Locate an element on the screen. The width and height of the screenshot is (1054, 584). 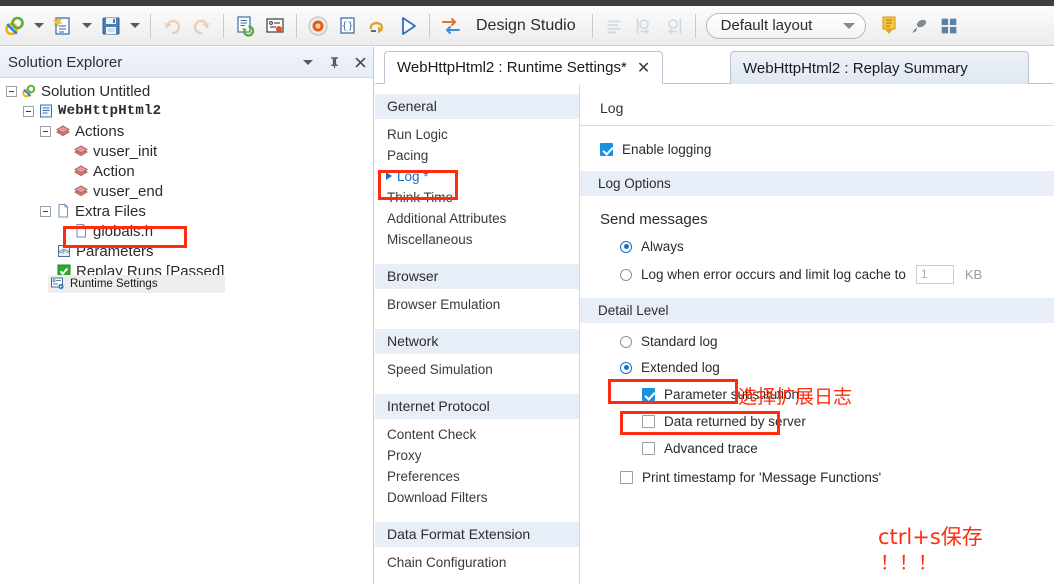
standard-log-row: Standard log is located at coordinates (817, 341).